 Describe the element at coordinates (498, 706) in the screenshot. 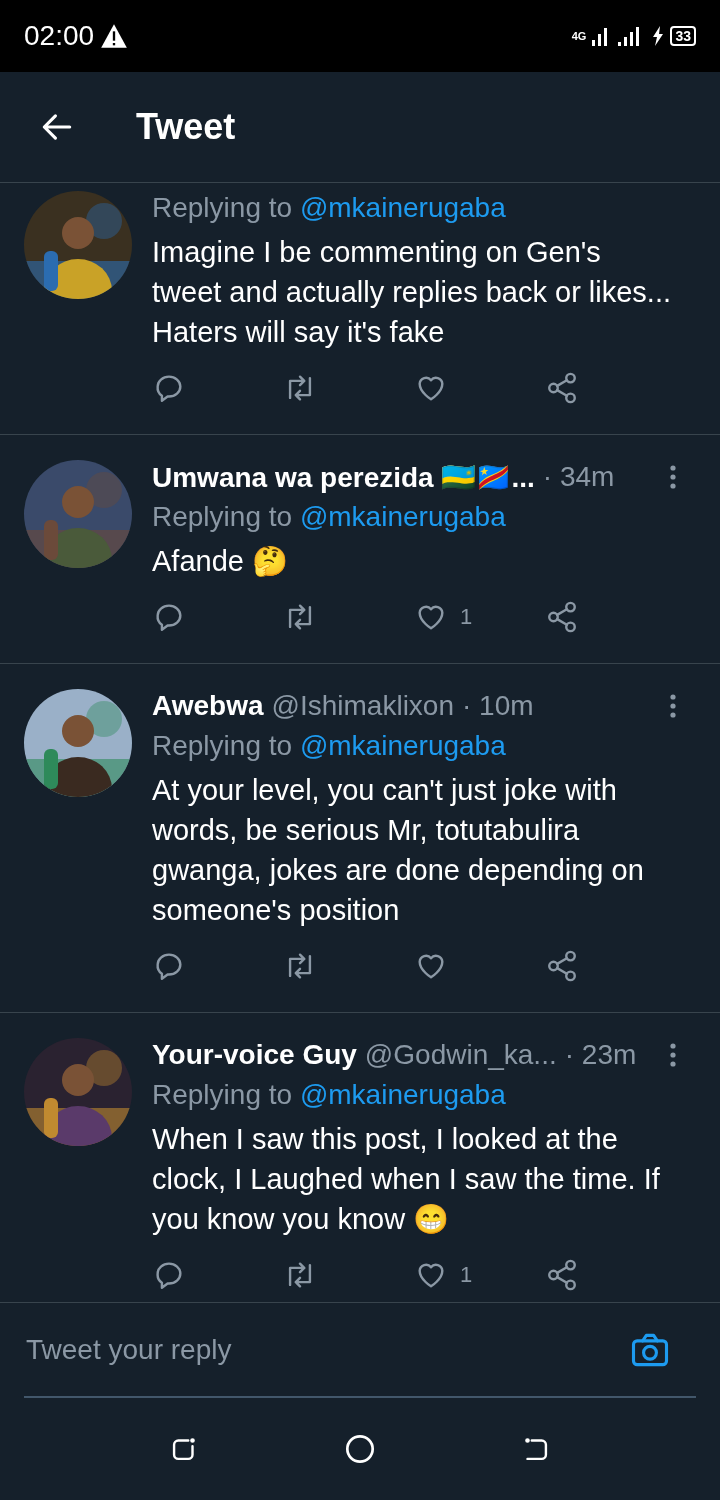

I see `tweet-time: · 10m` at that location.